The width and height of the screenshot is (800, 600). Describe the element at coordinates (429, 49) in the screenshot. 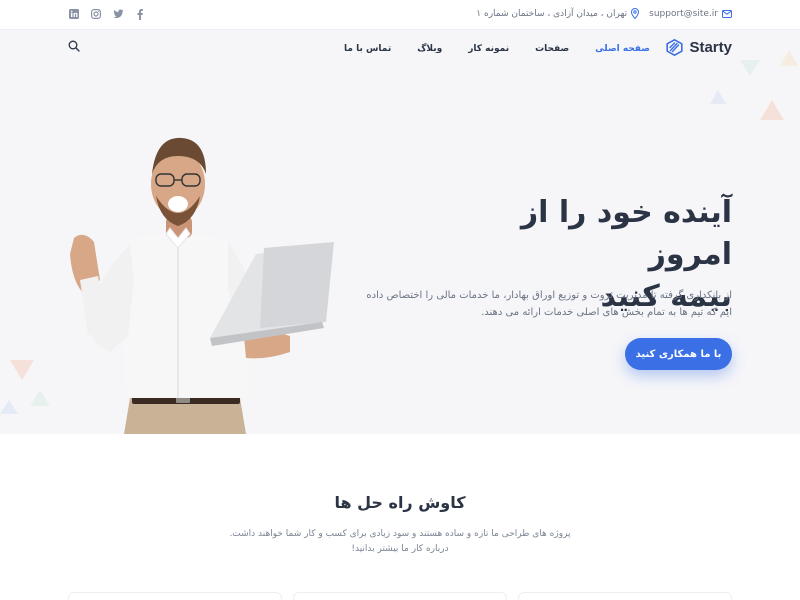

I see `nav-item-blog: وبلاگ` at that location.